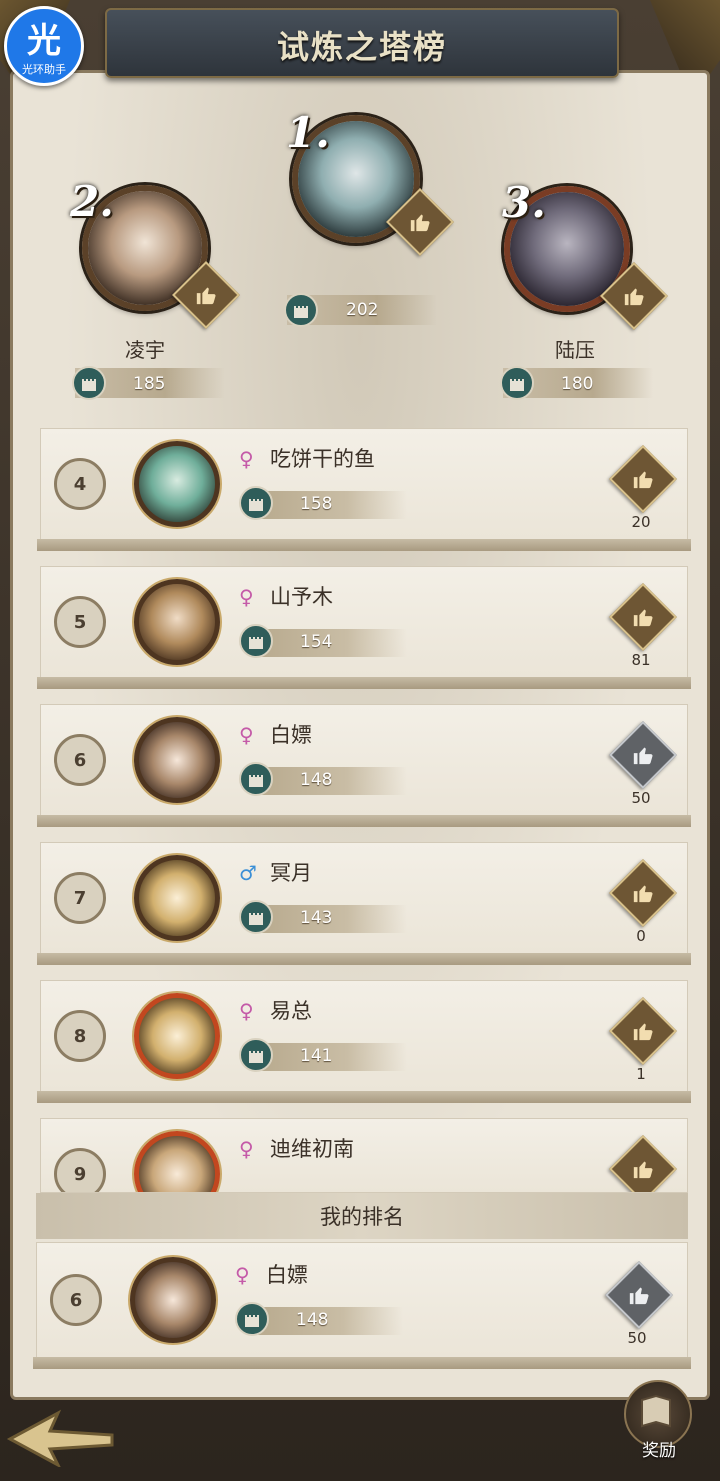 The image size is (720, 1481). Describe the element at coordinates (364, 627) in the screenshot. I see `list-item: 5 ♀ 山予木 154 81` at that location.